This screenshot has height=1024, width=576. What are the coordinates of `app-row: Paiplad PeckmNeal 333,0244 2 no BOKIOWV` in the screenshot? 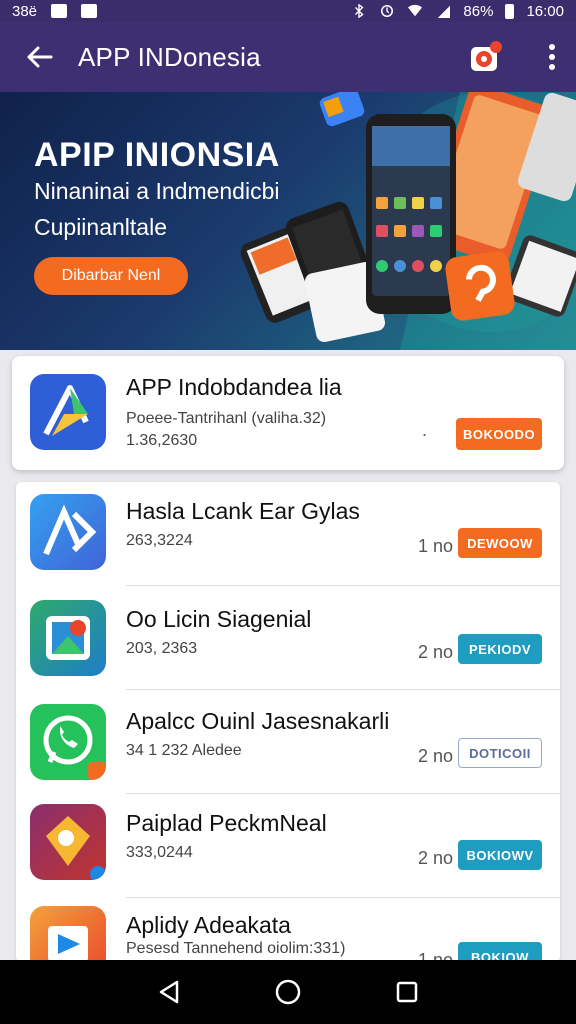 It's located at (288, 846).